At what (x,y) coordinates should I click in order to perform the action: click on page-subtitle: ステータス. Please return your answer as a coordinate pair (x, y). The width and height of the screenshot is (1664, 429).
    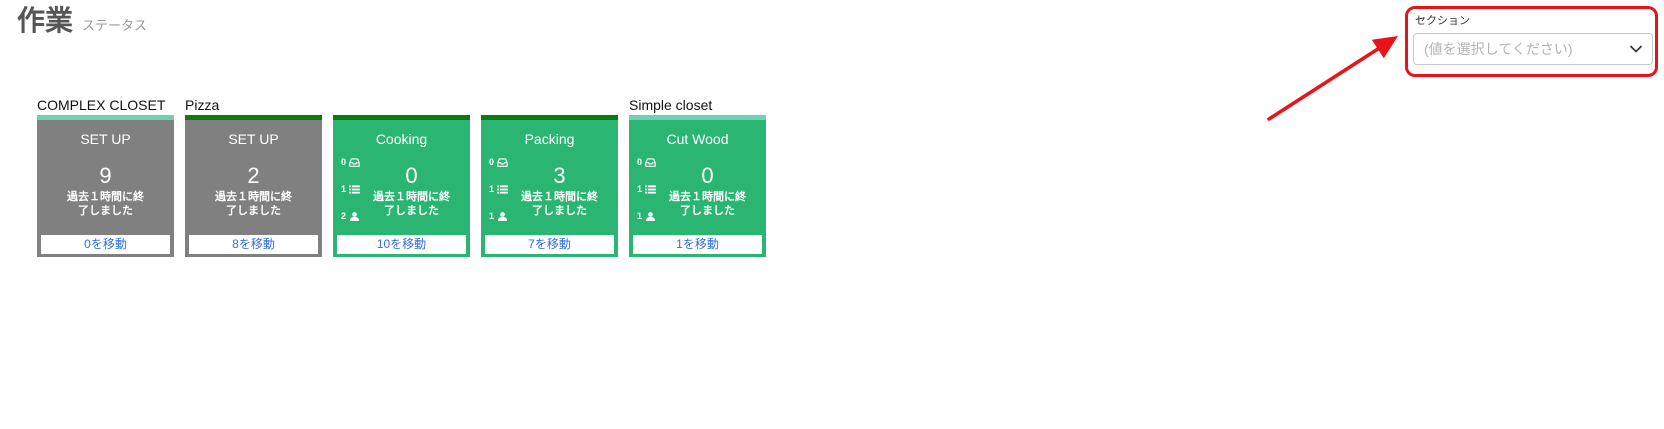
    Looking at the image, I should click on (115, 25).